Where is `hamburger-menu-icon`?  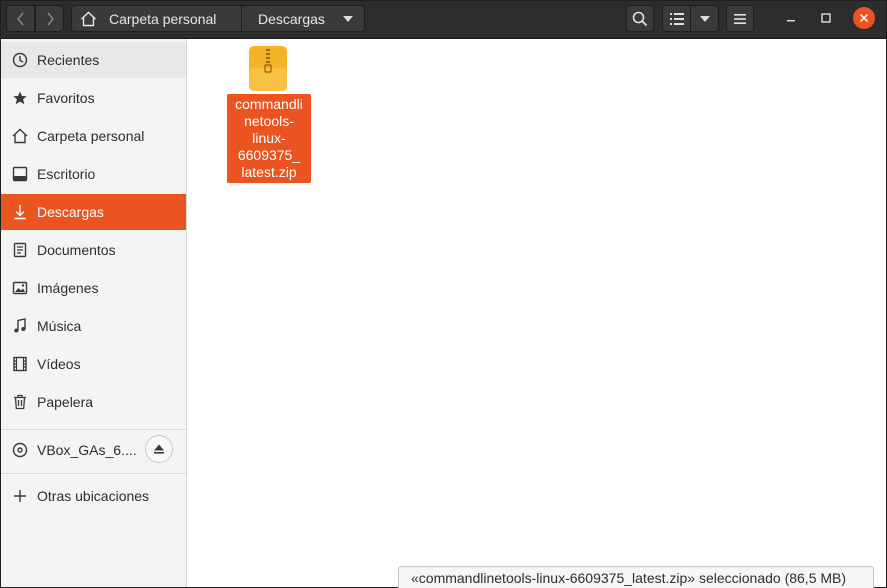 hamburger-menu-icon is located at coordinates (740, 18).